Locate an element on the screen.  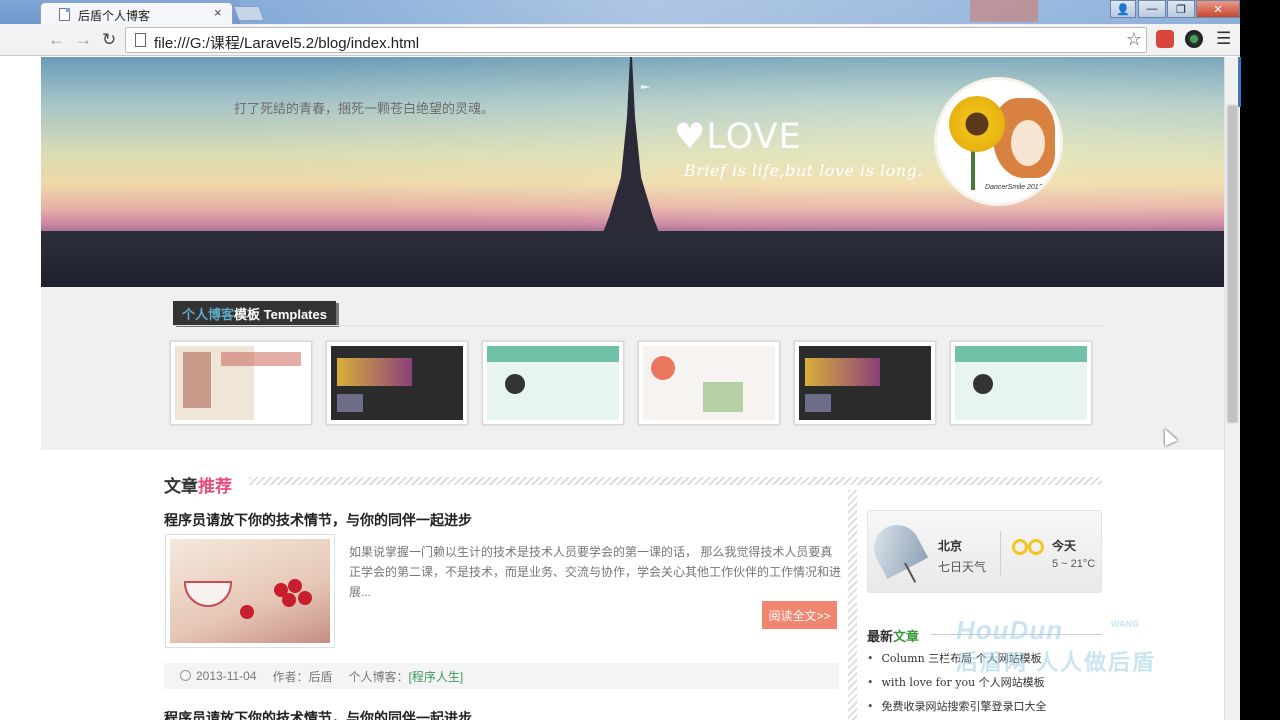
section-title: 文章推荐 is located at coordinates (198, 484).